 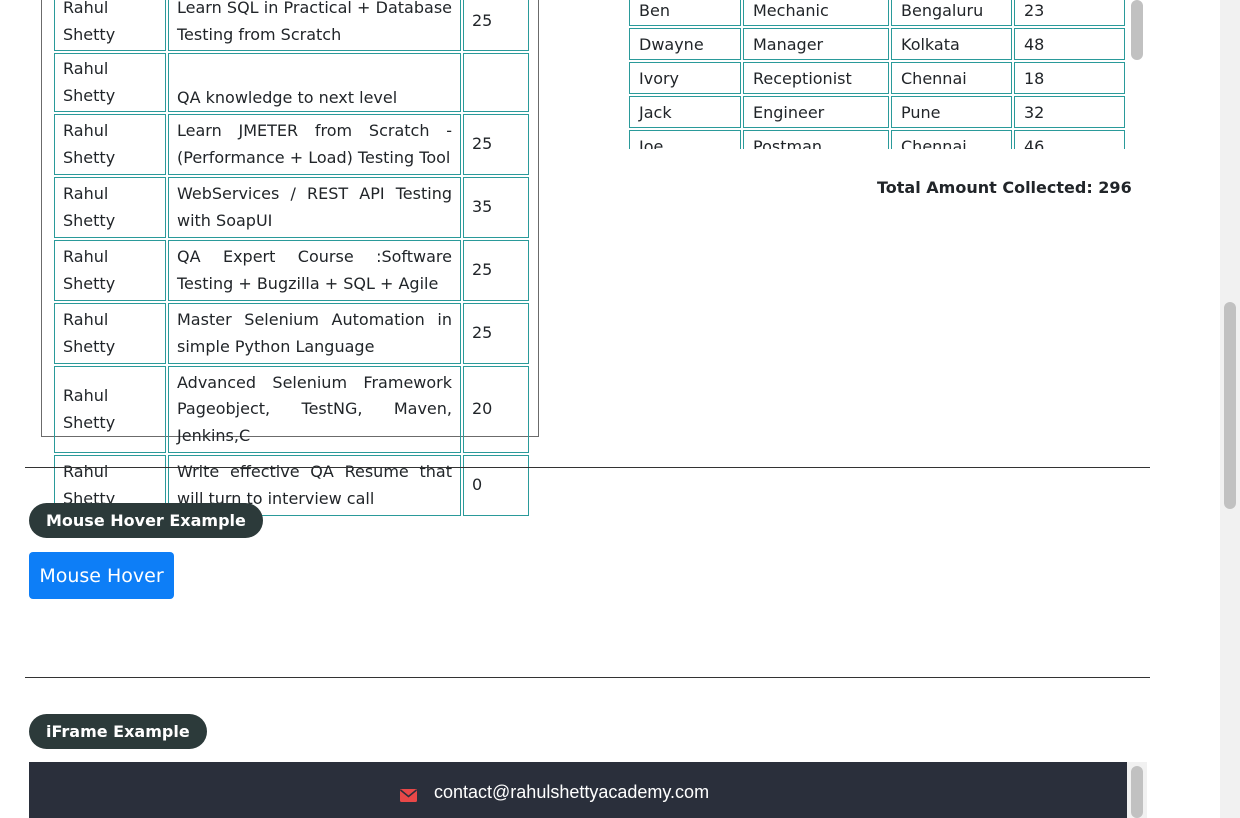 What do you see at coordinates (1230, 405) in the screenshot?
I see `page-scrollbar-thumb` at bounding box center [1230, 405].